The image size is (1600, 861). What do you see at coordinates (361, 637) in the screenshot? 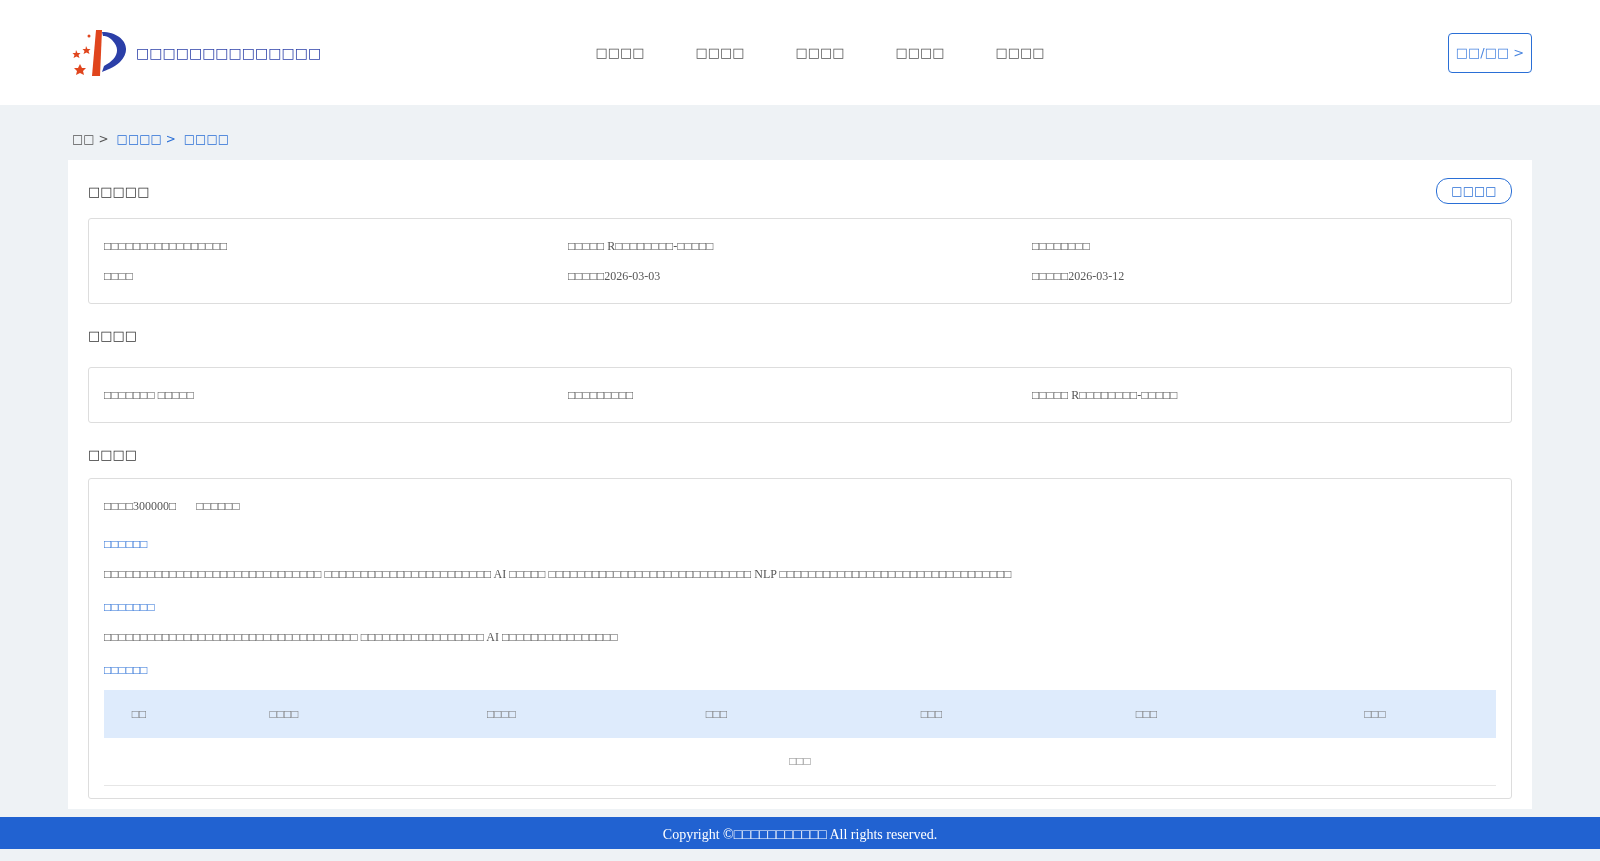
I see `paragraph: □□□□□□□□□□□□□□□□□□□□□□□□□□□□□□□□□□□ □□□□□□□□□□□□□□□□□ AI □□□□□□□□□□□□□□□□` at bounding box center [361, 637].